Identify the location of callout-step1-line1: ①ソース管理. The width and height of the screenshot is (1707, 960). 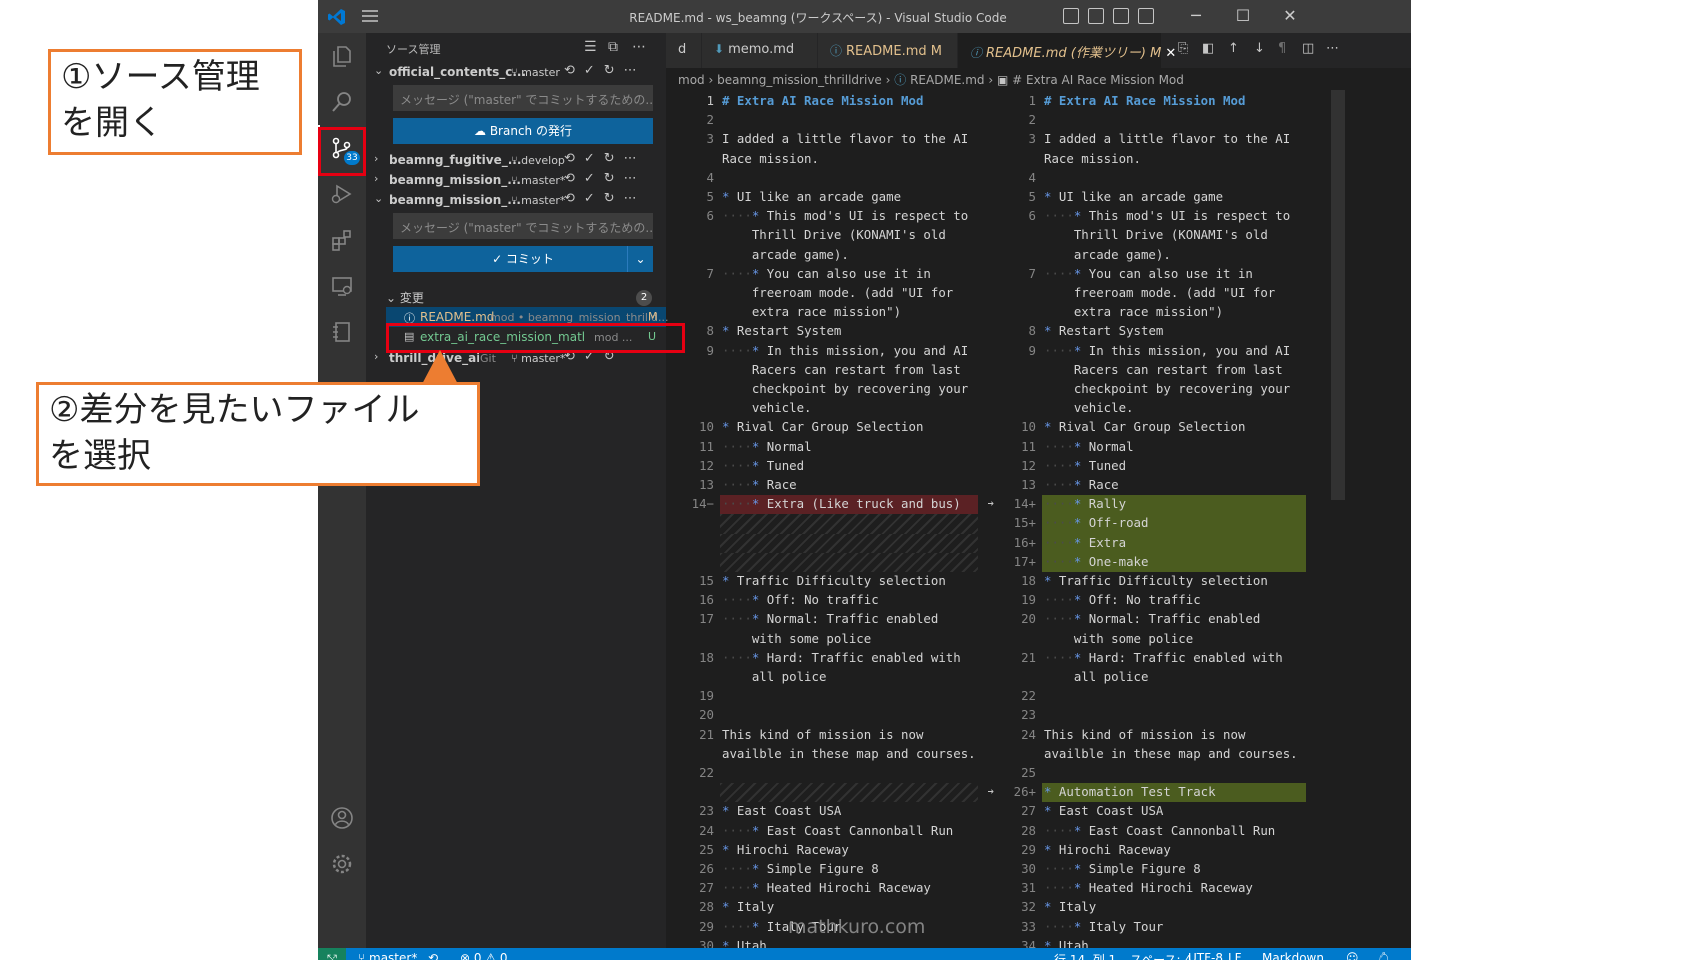
(160, 77).